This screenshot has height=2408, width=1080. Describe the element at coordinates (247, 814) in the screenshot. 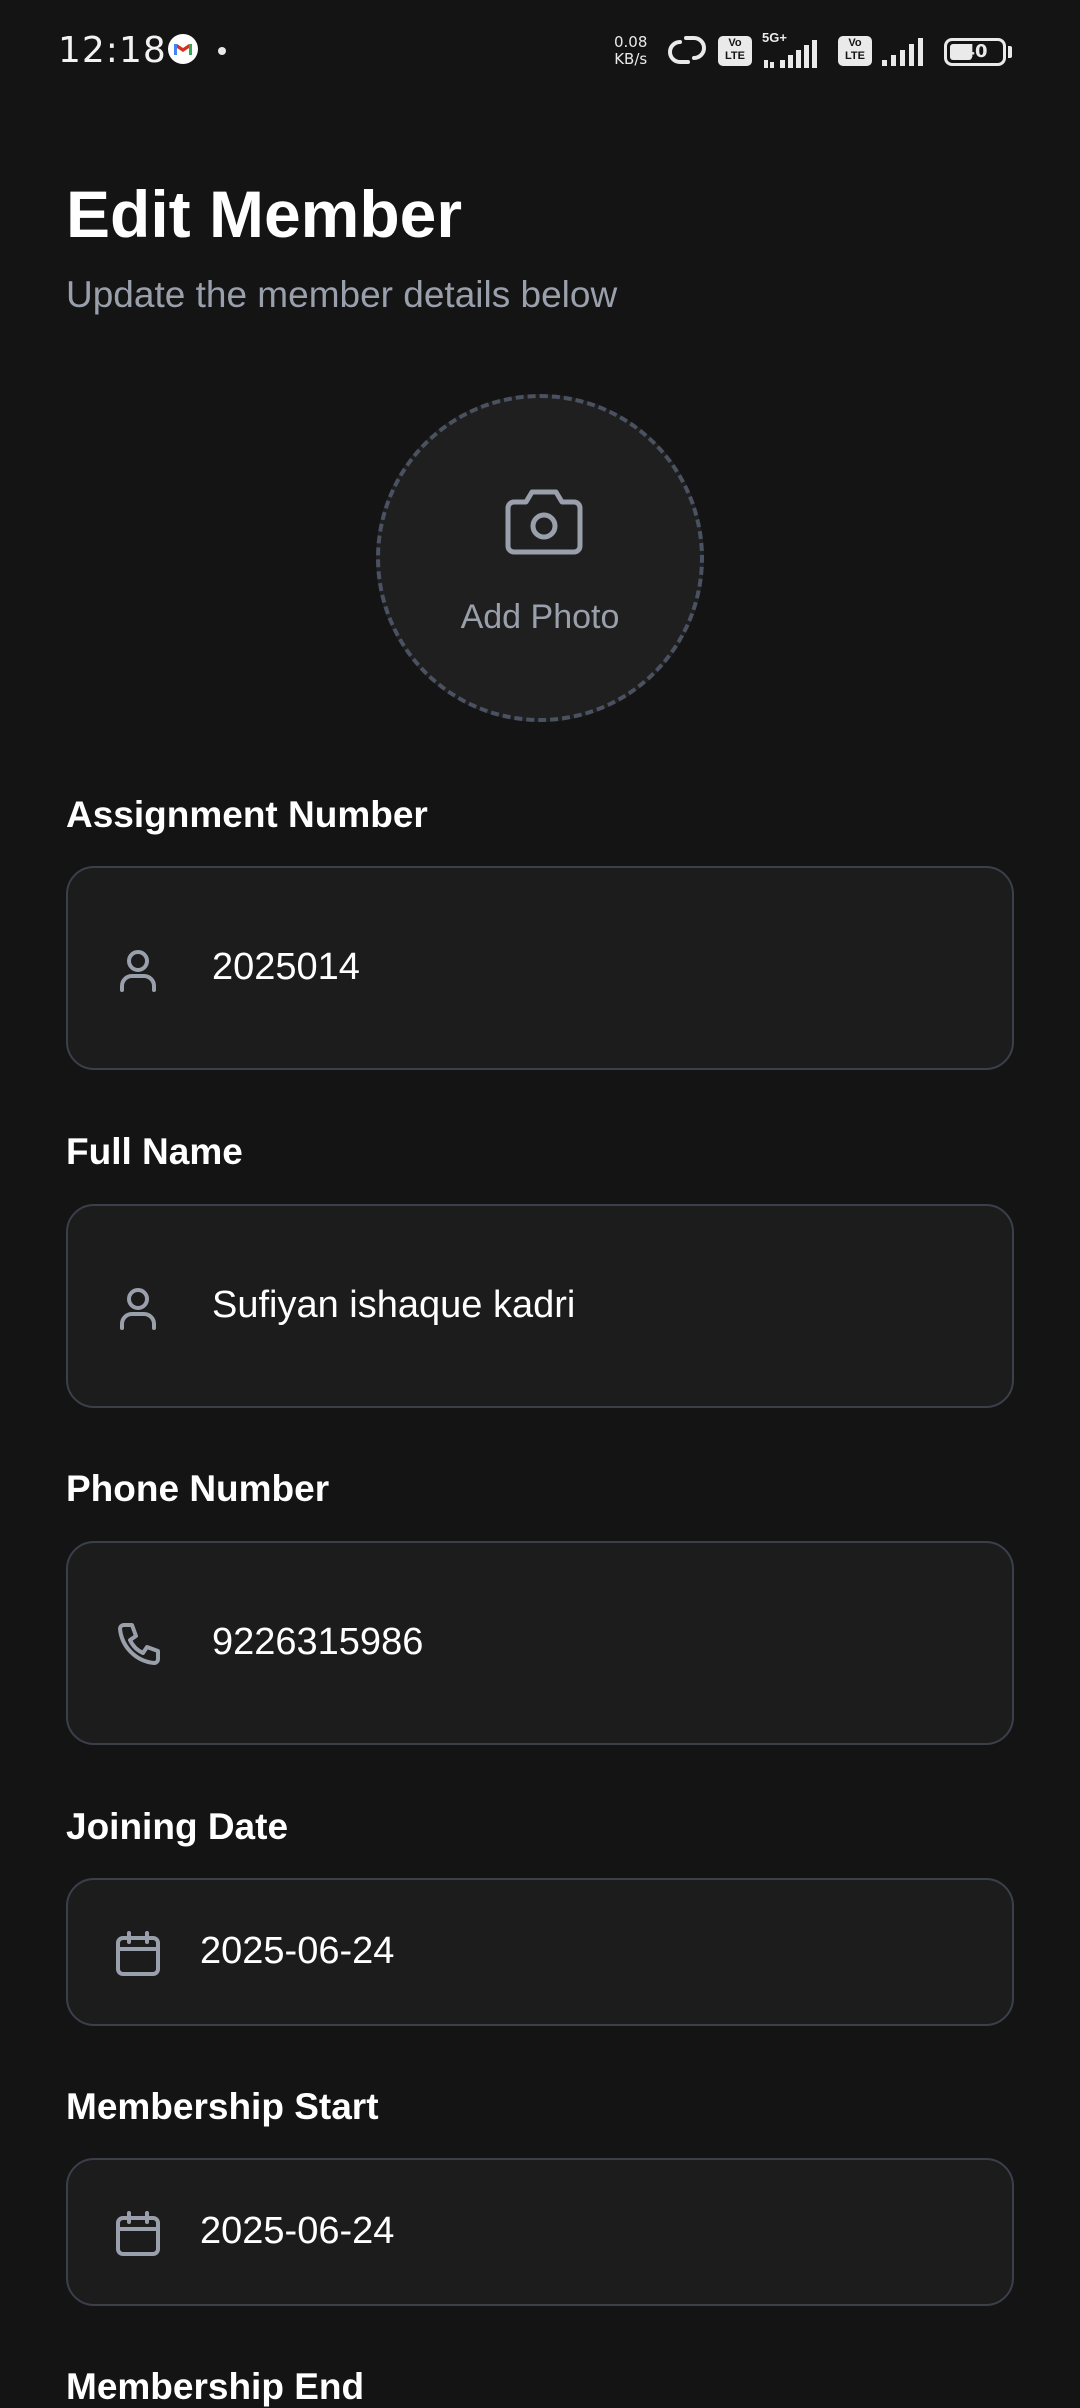

I see `assignment-number-label: Assignment Number` at that location.